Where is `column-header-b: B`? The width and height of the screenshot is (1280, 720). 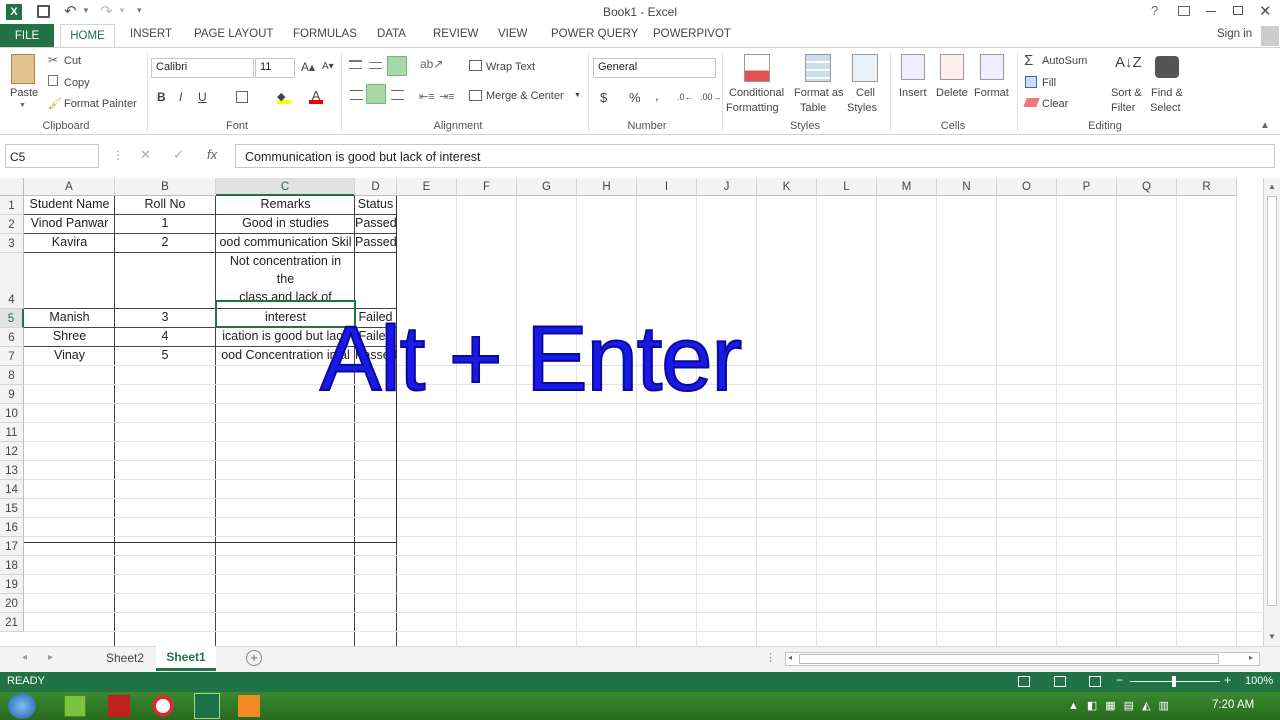
column-header-b: B is located at coordinates (165, 187).